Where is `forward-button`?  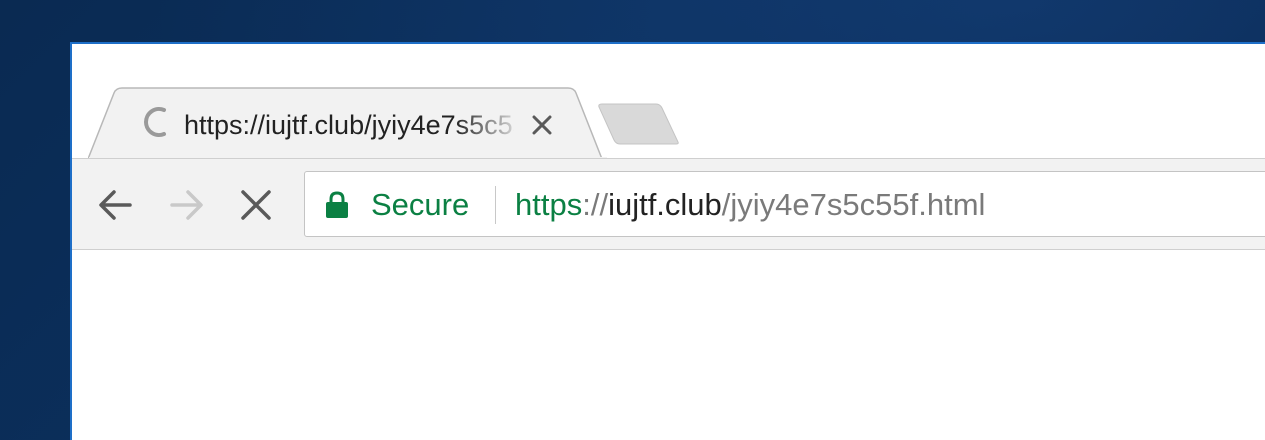
forward-button is located at coordinates (186, 205).